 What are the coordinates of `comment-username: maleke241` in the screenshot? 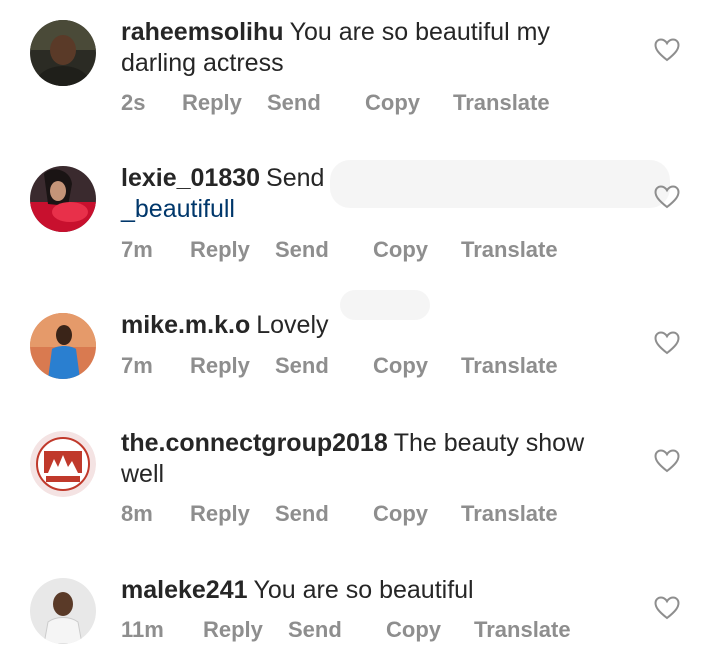 It's located at (184, 590).